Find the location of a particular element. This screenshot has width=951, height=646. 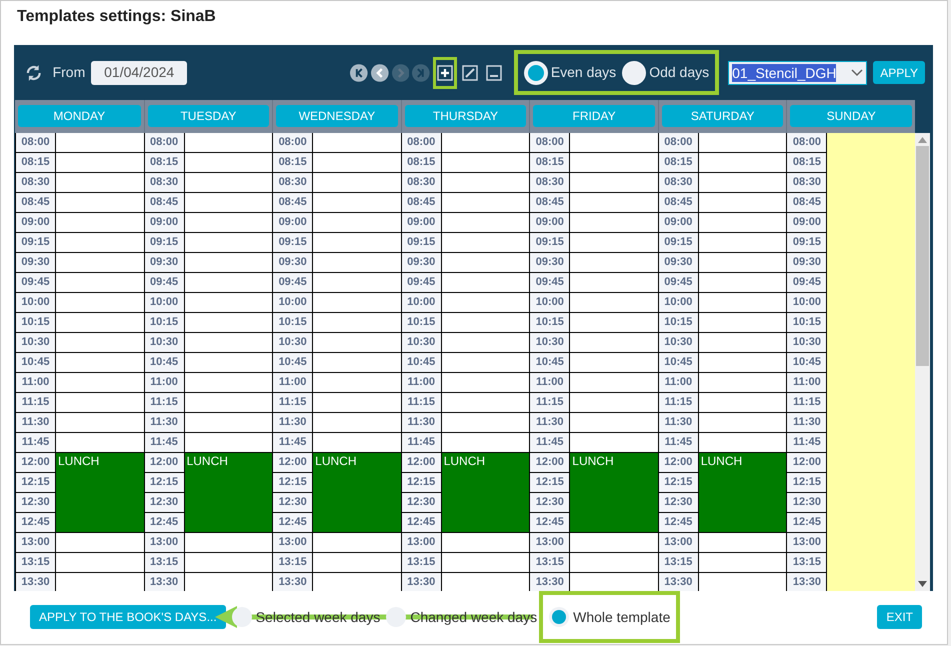

scroll-down-icon is located at coordinates (922, 584).